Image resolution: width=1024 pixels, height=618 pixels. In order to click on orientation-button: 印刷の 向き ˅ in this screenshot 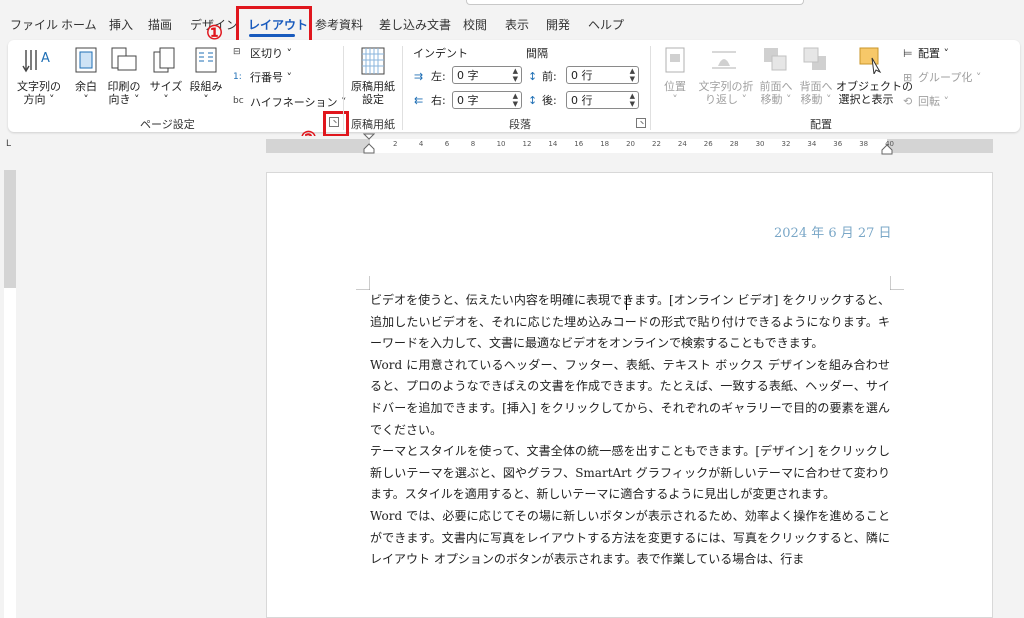, I will do `click(124, 93)`.